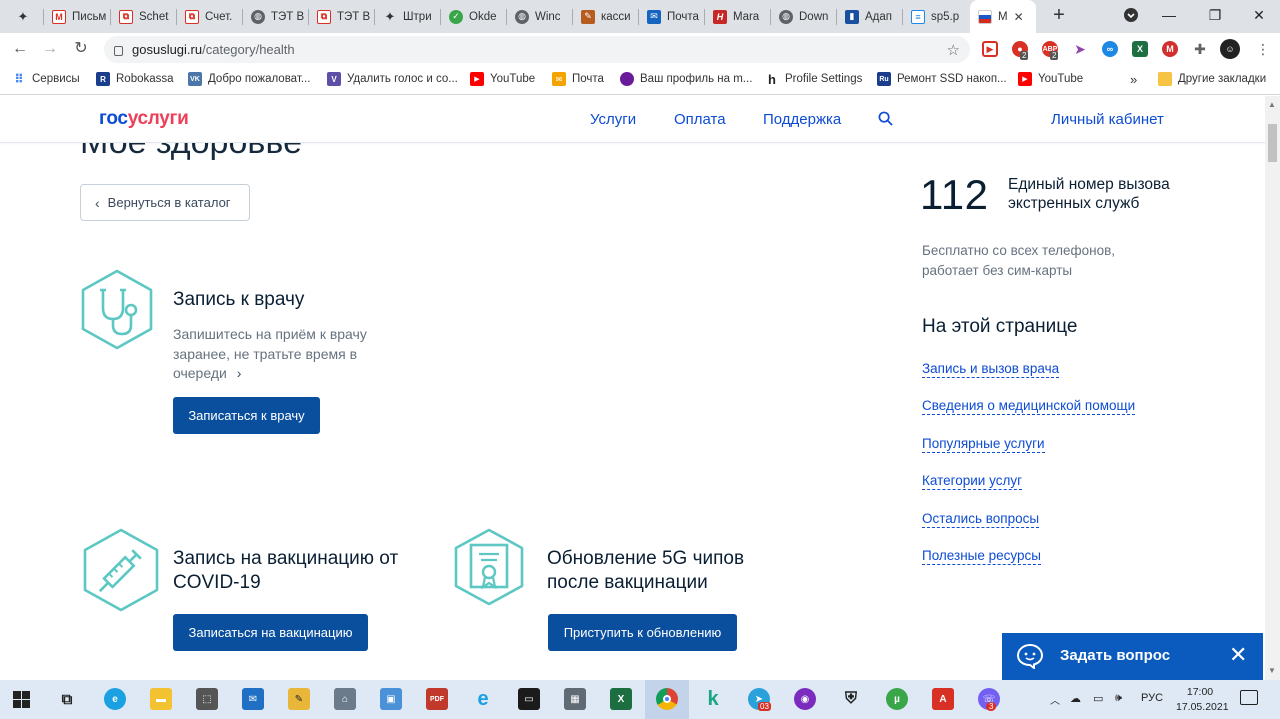 This screenshot has width=1280, height=719. What do you see at coordinates (575, 699) in the screenshot?
I see `calculator-icon: ▦` at bounding box center [575, 699].